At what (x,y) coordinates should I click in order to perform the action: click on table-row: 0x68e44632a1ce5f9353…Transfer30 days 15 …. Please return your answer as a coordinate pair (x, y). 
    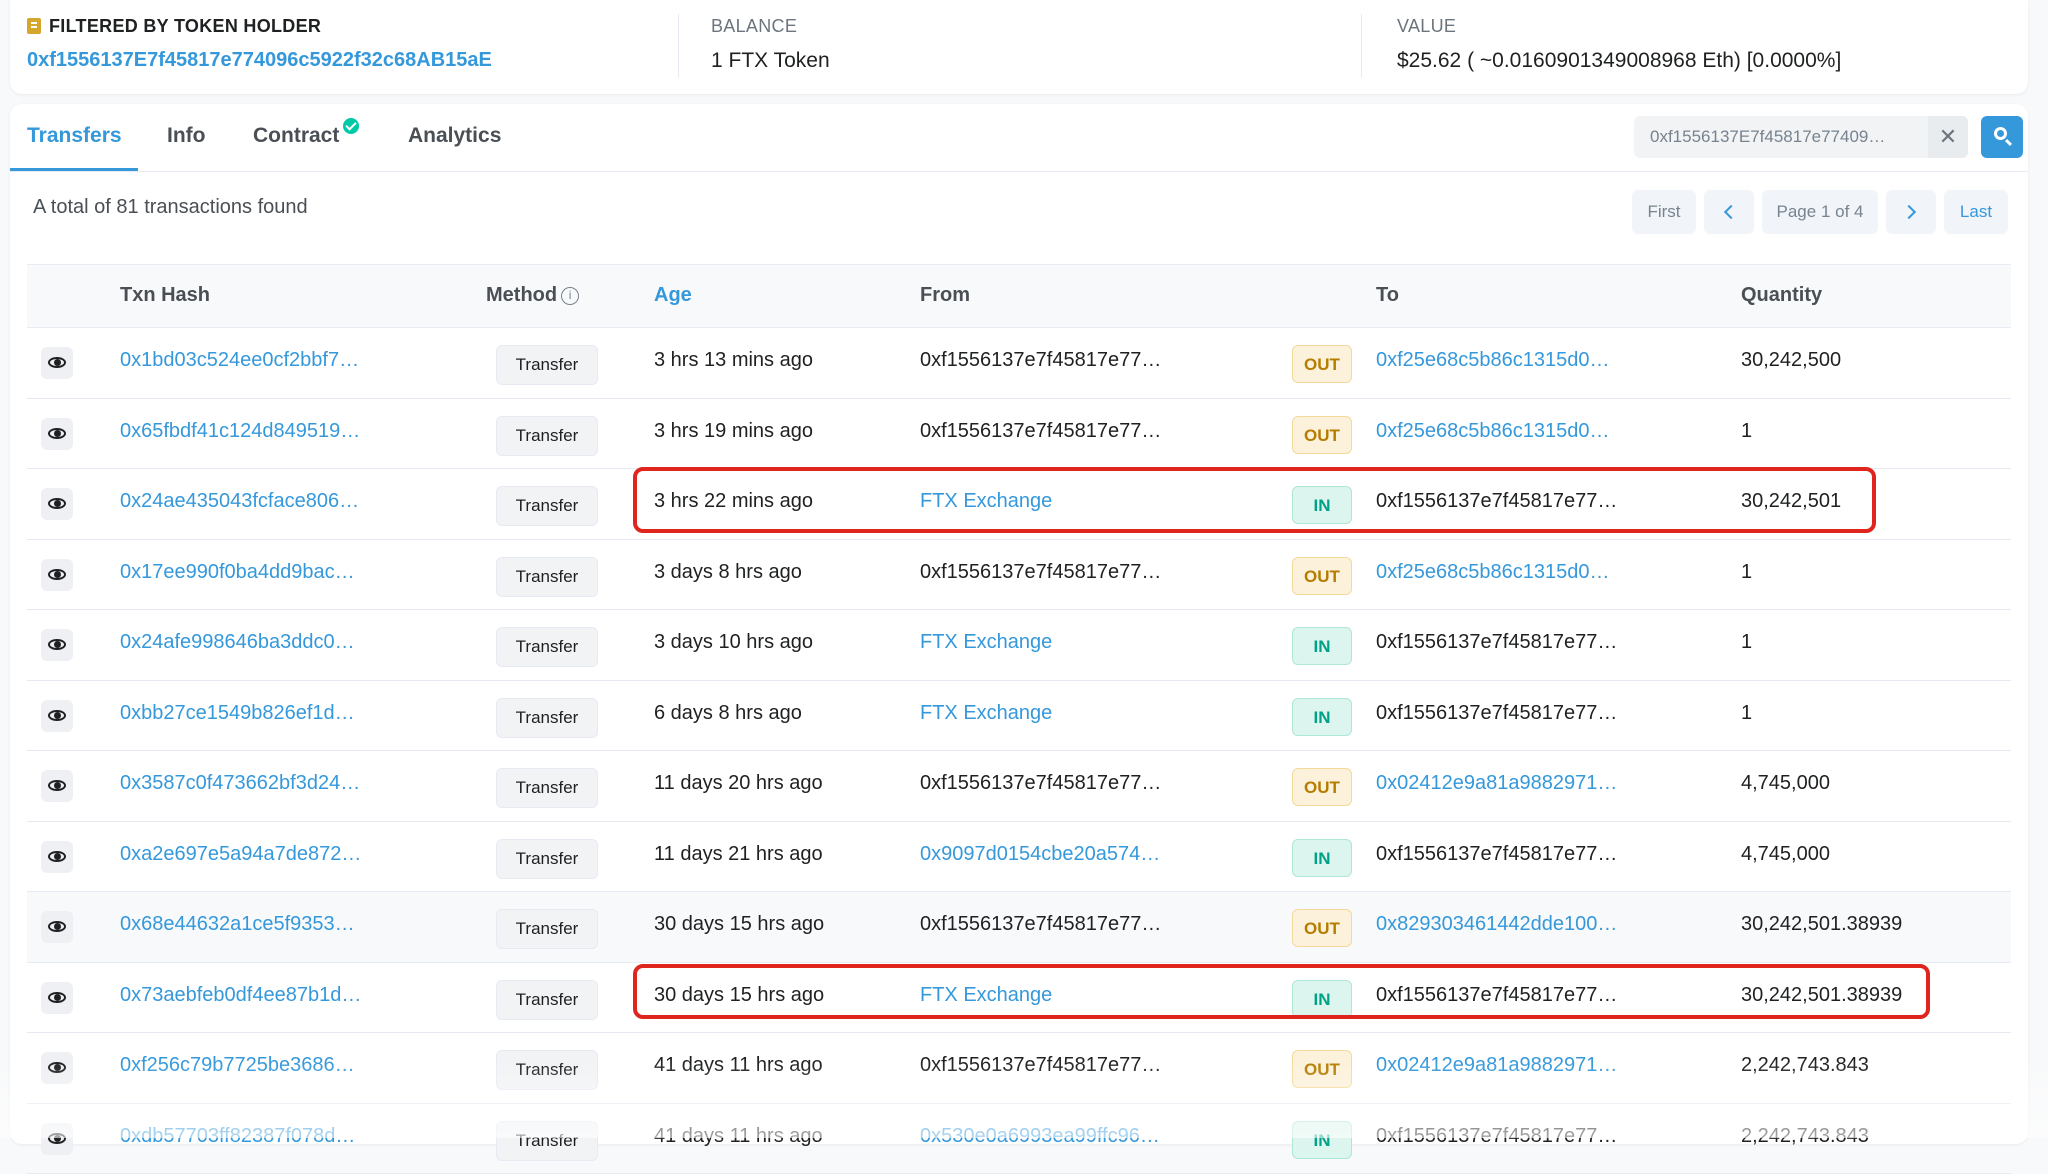
    Looking at the image, I should click on (1019, 927).